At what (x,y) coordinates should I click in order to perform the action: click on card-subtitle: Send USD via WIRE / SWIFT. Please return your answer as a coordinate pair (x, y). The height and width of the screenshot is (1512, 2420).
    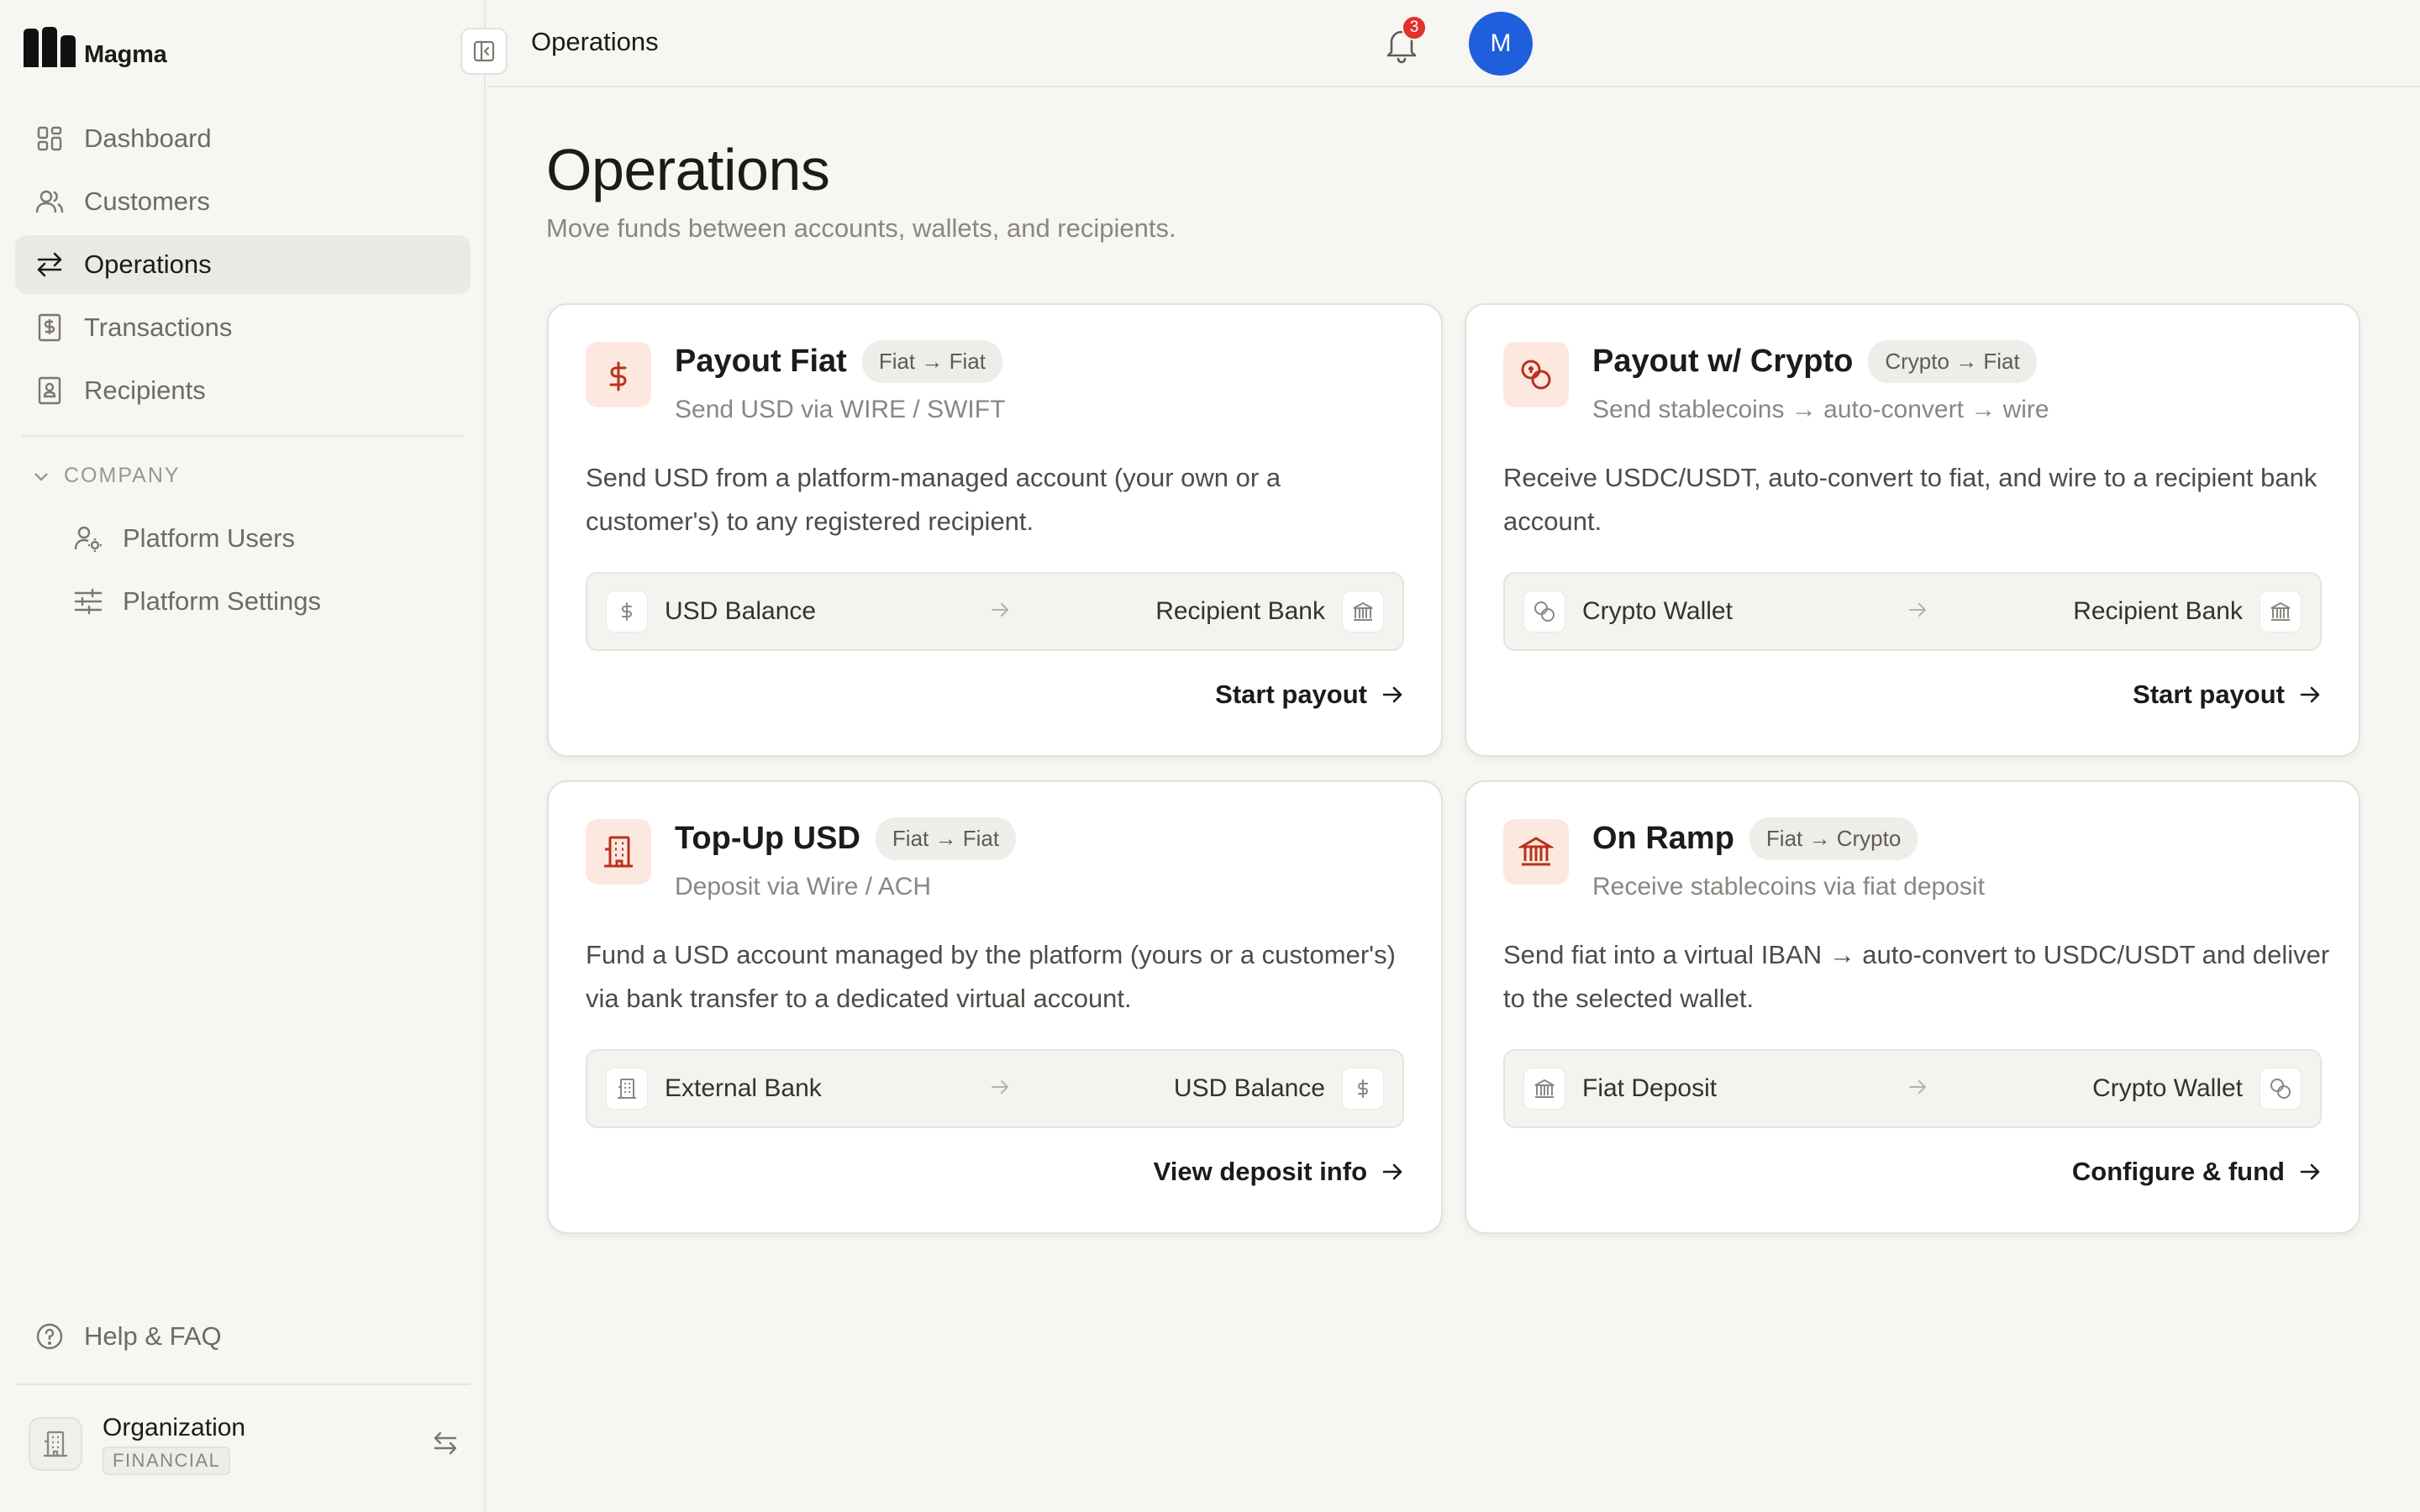
    Looking at the image, I should click on (840, 409).